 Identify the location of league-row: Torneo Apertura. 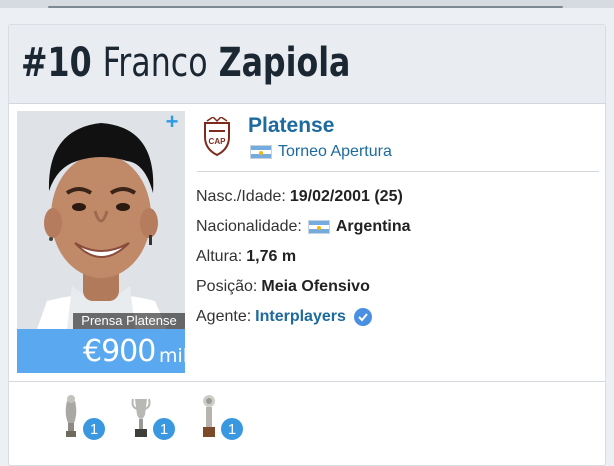
(321, 152).